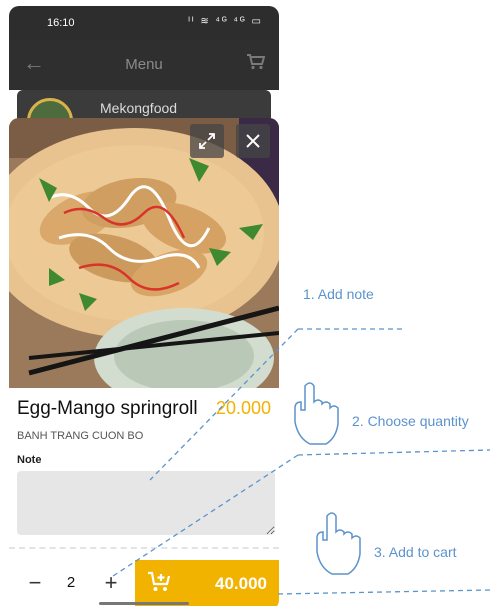 The image size is (502, 616). Describe the element at coordinates (410, 421) in the screenshot. I see `annotation-step-2: 2. Choose quantity` at that location.